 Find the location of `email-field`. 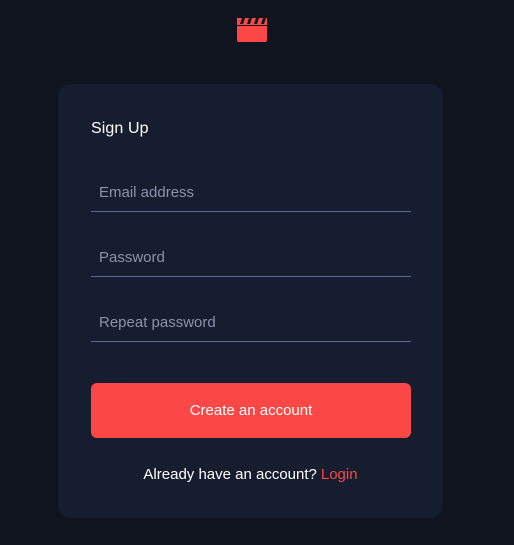

email-field is located at coordinates (251, 193).